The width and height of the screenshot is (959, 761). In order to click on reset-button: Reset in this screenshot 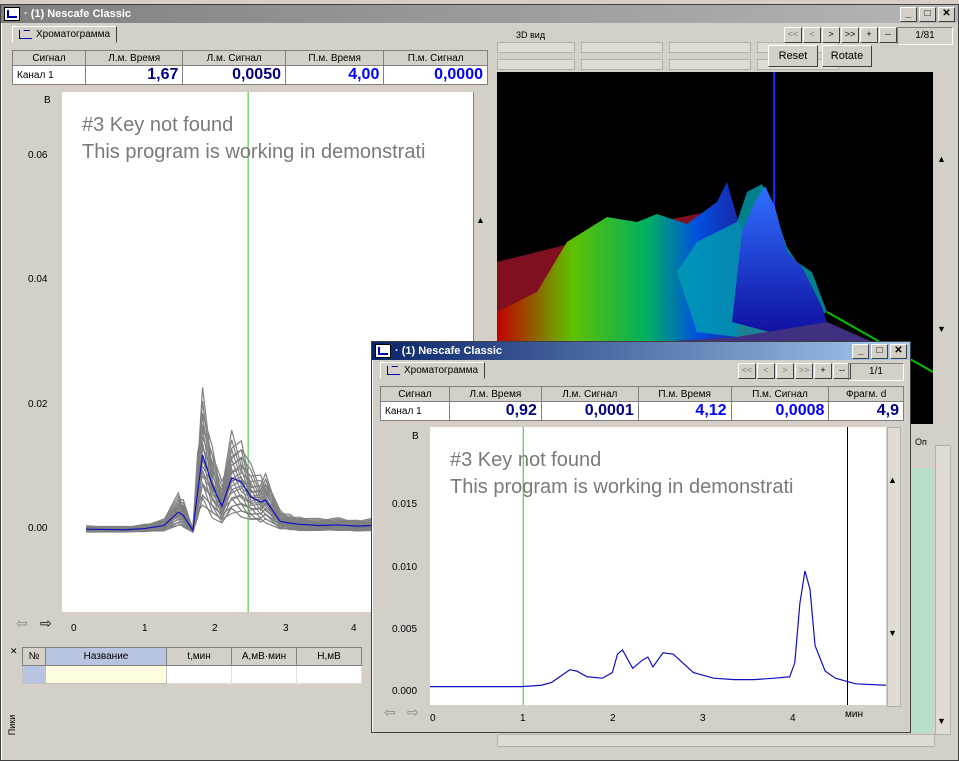, I will do `click(793, 56)`.